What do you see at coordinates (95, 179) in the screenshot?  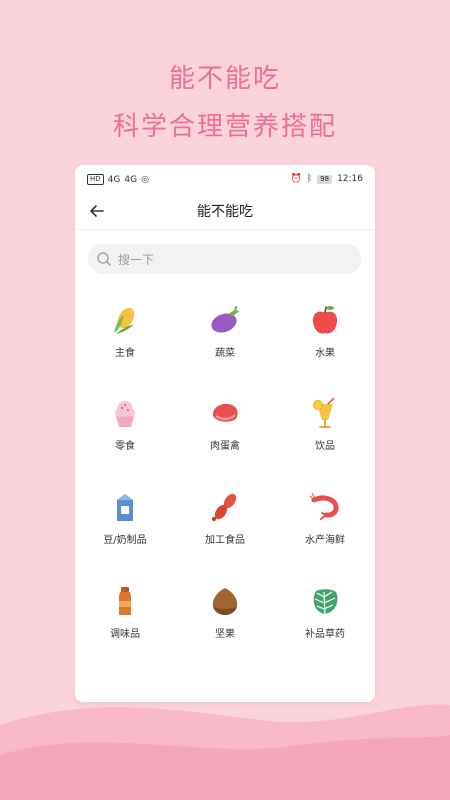 I see `hd-indicator: HD` at bounding box center [95, 179].